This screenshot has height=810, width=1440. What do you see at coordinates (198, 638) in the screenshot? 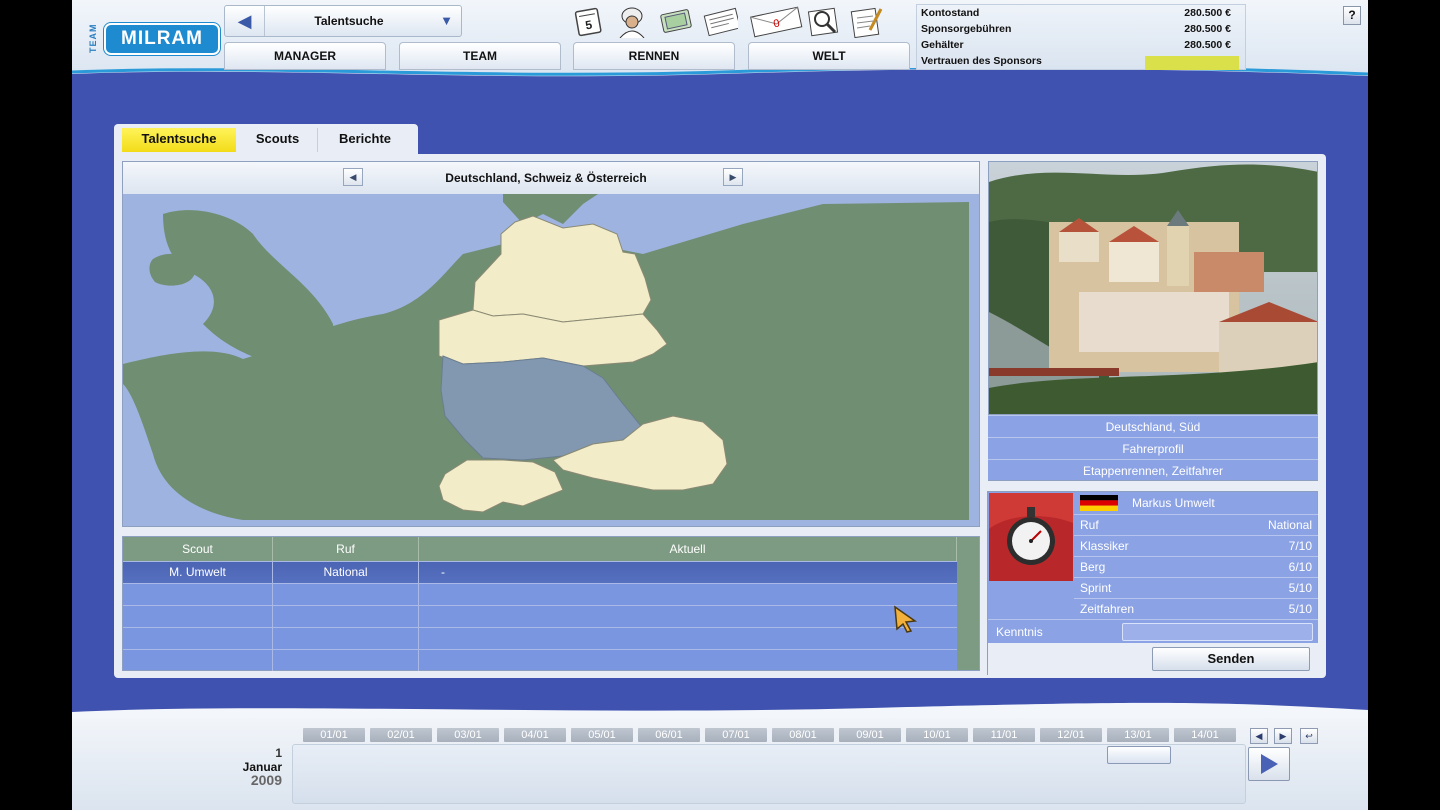
I see `cell-scout` at bounding box center [198, 638].